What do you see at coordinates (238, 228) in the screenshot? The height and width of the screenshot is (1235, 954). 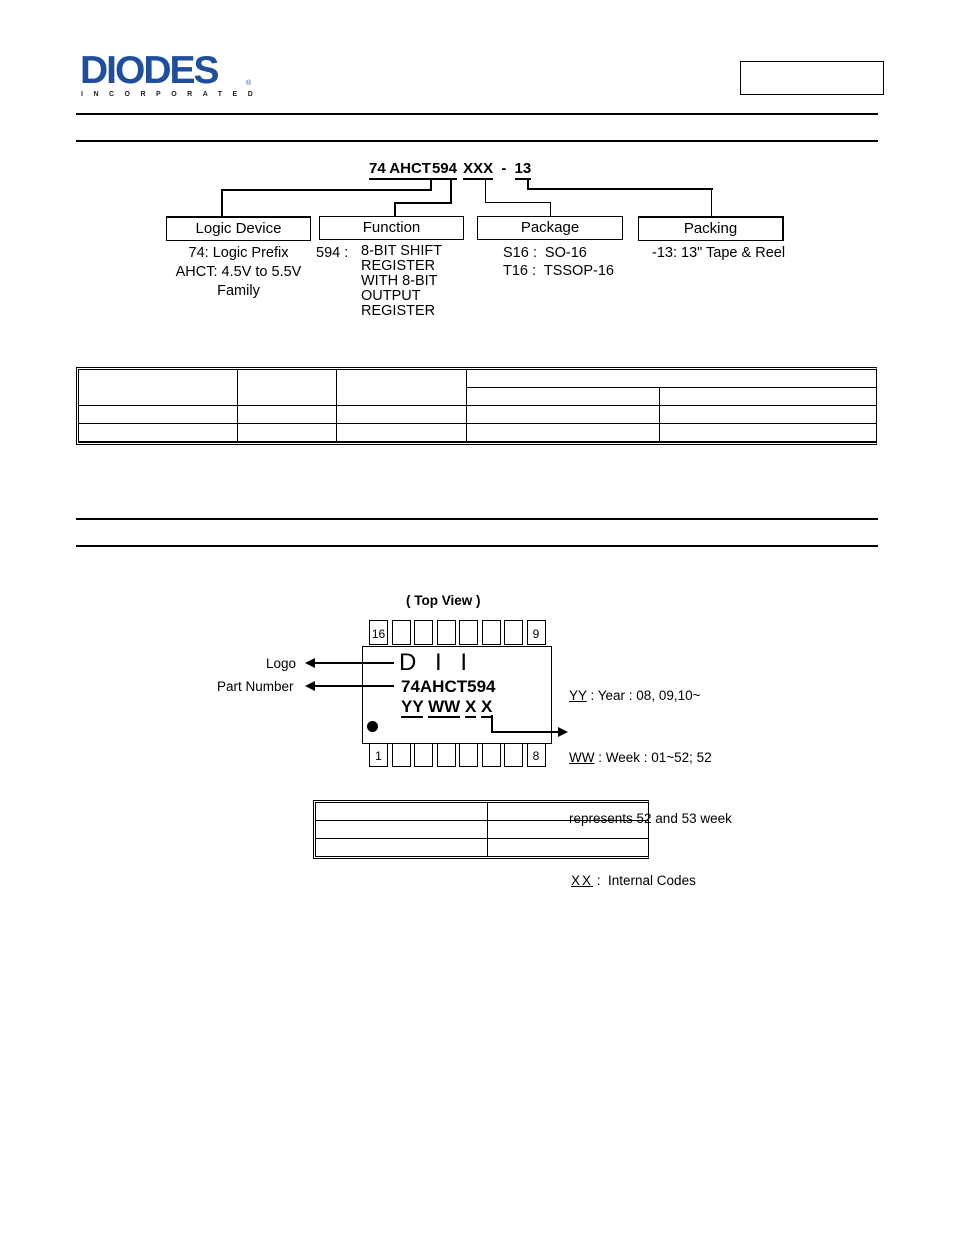 I see `logic-device-box: Logic Device` at bounding box center [238, 228].